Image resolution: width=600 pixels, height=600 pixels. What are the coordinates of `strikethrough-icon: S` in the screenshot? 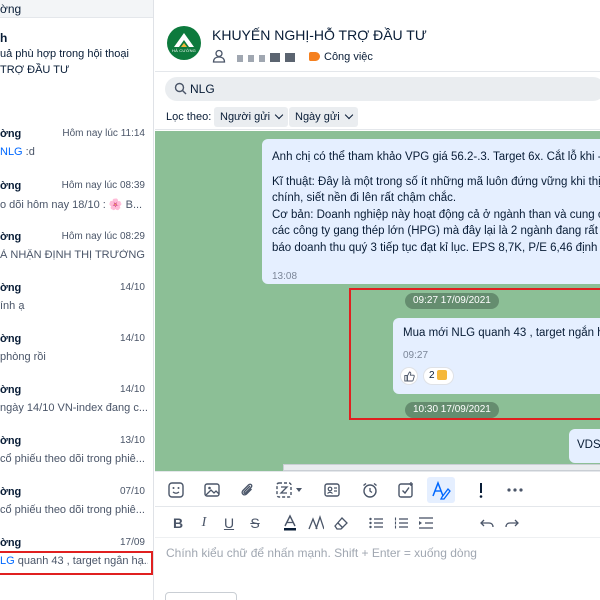 It's located at (255, 523).